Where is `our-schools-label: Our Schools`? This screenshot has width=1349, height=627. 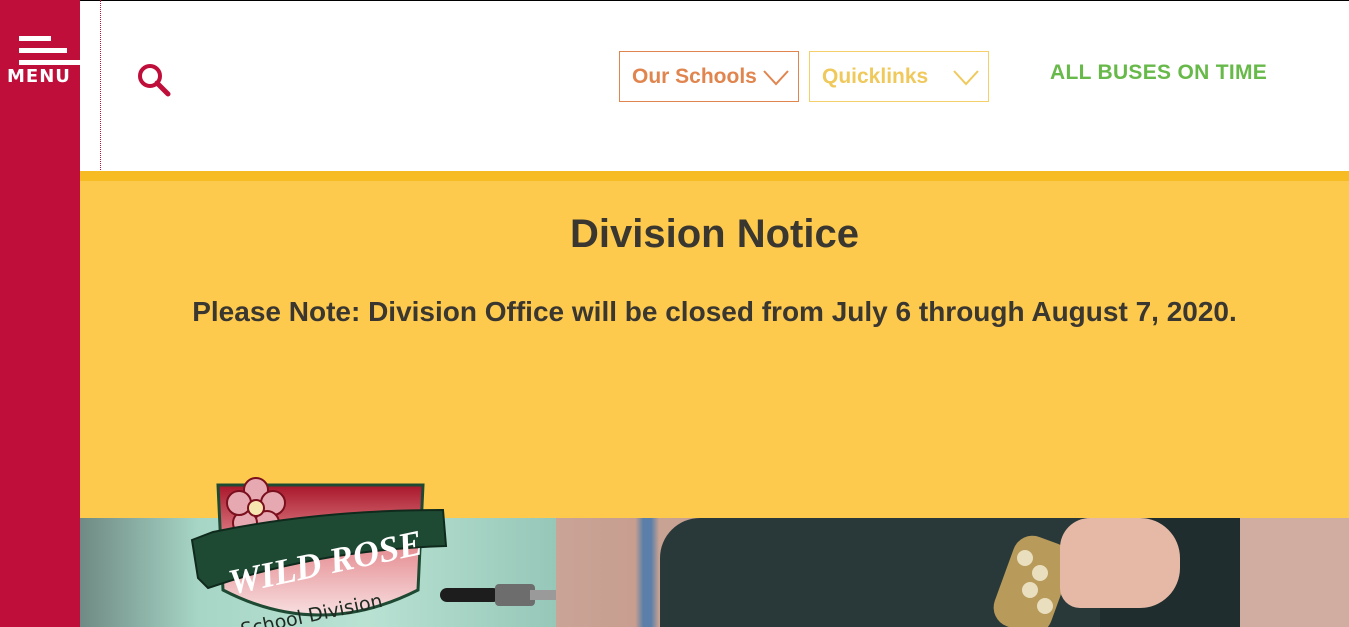
our-schools-label: Our Schools is located at coordinates (694, 76).